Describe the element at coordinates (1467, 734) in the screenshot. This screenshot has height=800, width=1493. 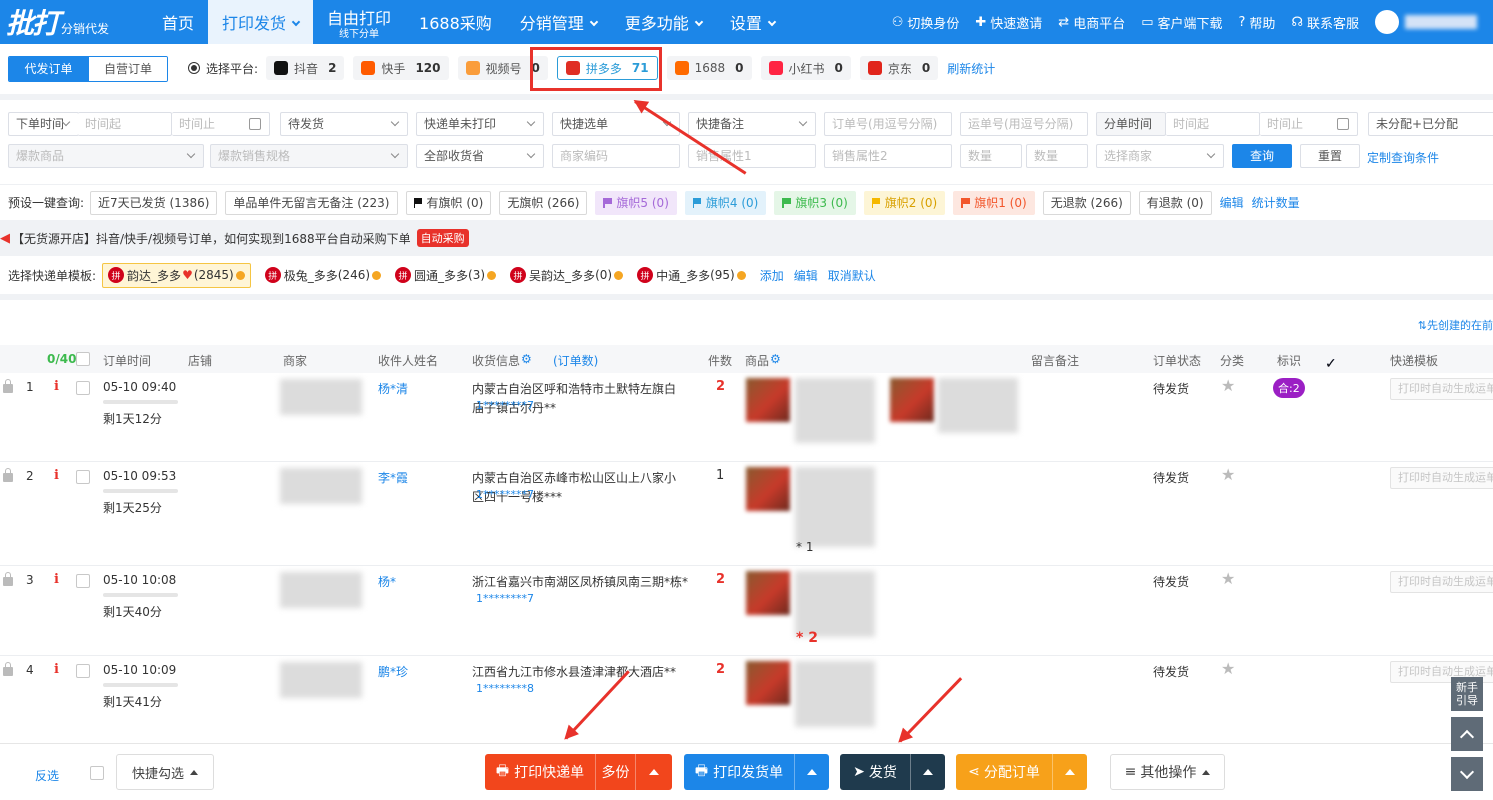
I see `scroll-top-button` at that location.